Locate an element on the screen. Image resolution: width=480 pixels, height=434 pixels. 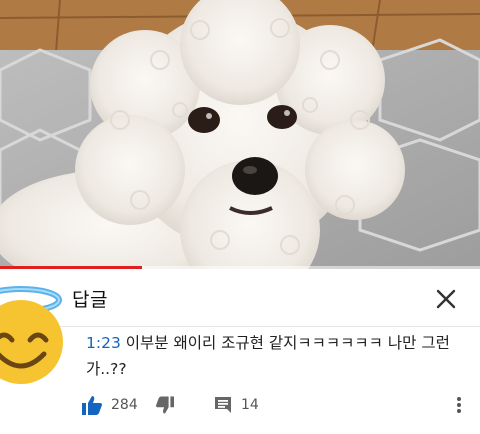
close-icon is located at coordinates (446, 299).